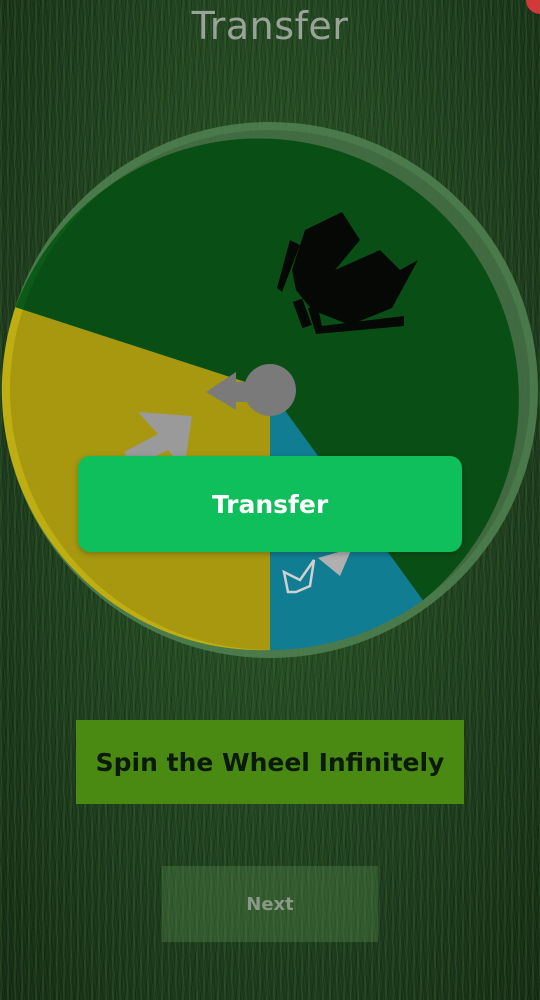 Image resolution: width=540 pixels, height=1000 pixels. I want to click on result-button: Transfer, so click(270, 504).